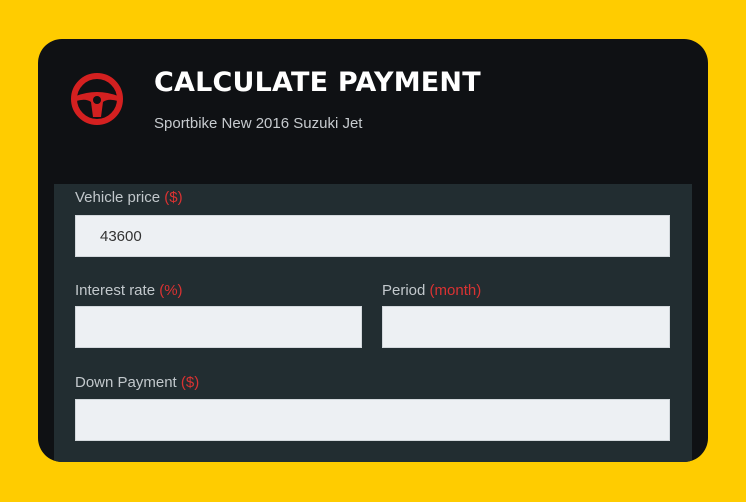  Describe the element at coordinates (126, 382) in the screenshot. I see `down-payment-label-text: Down Payment` at that location.